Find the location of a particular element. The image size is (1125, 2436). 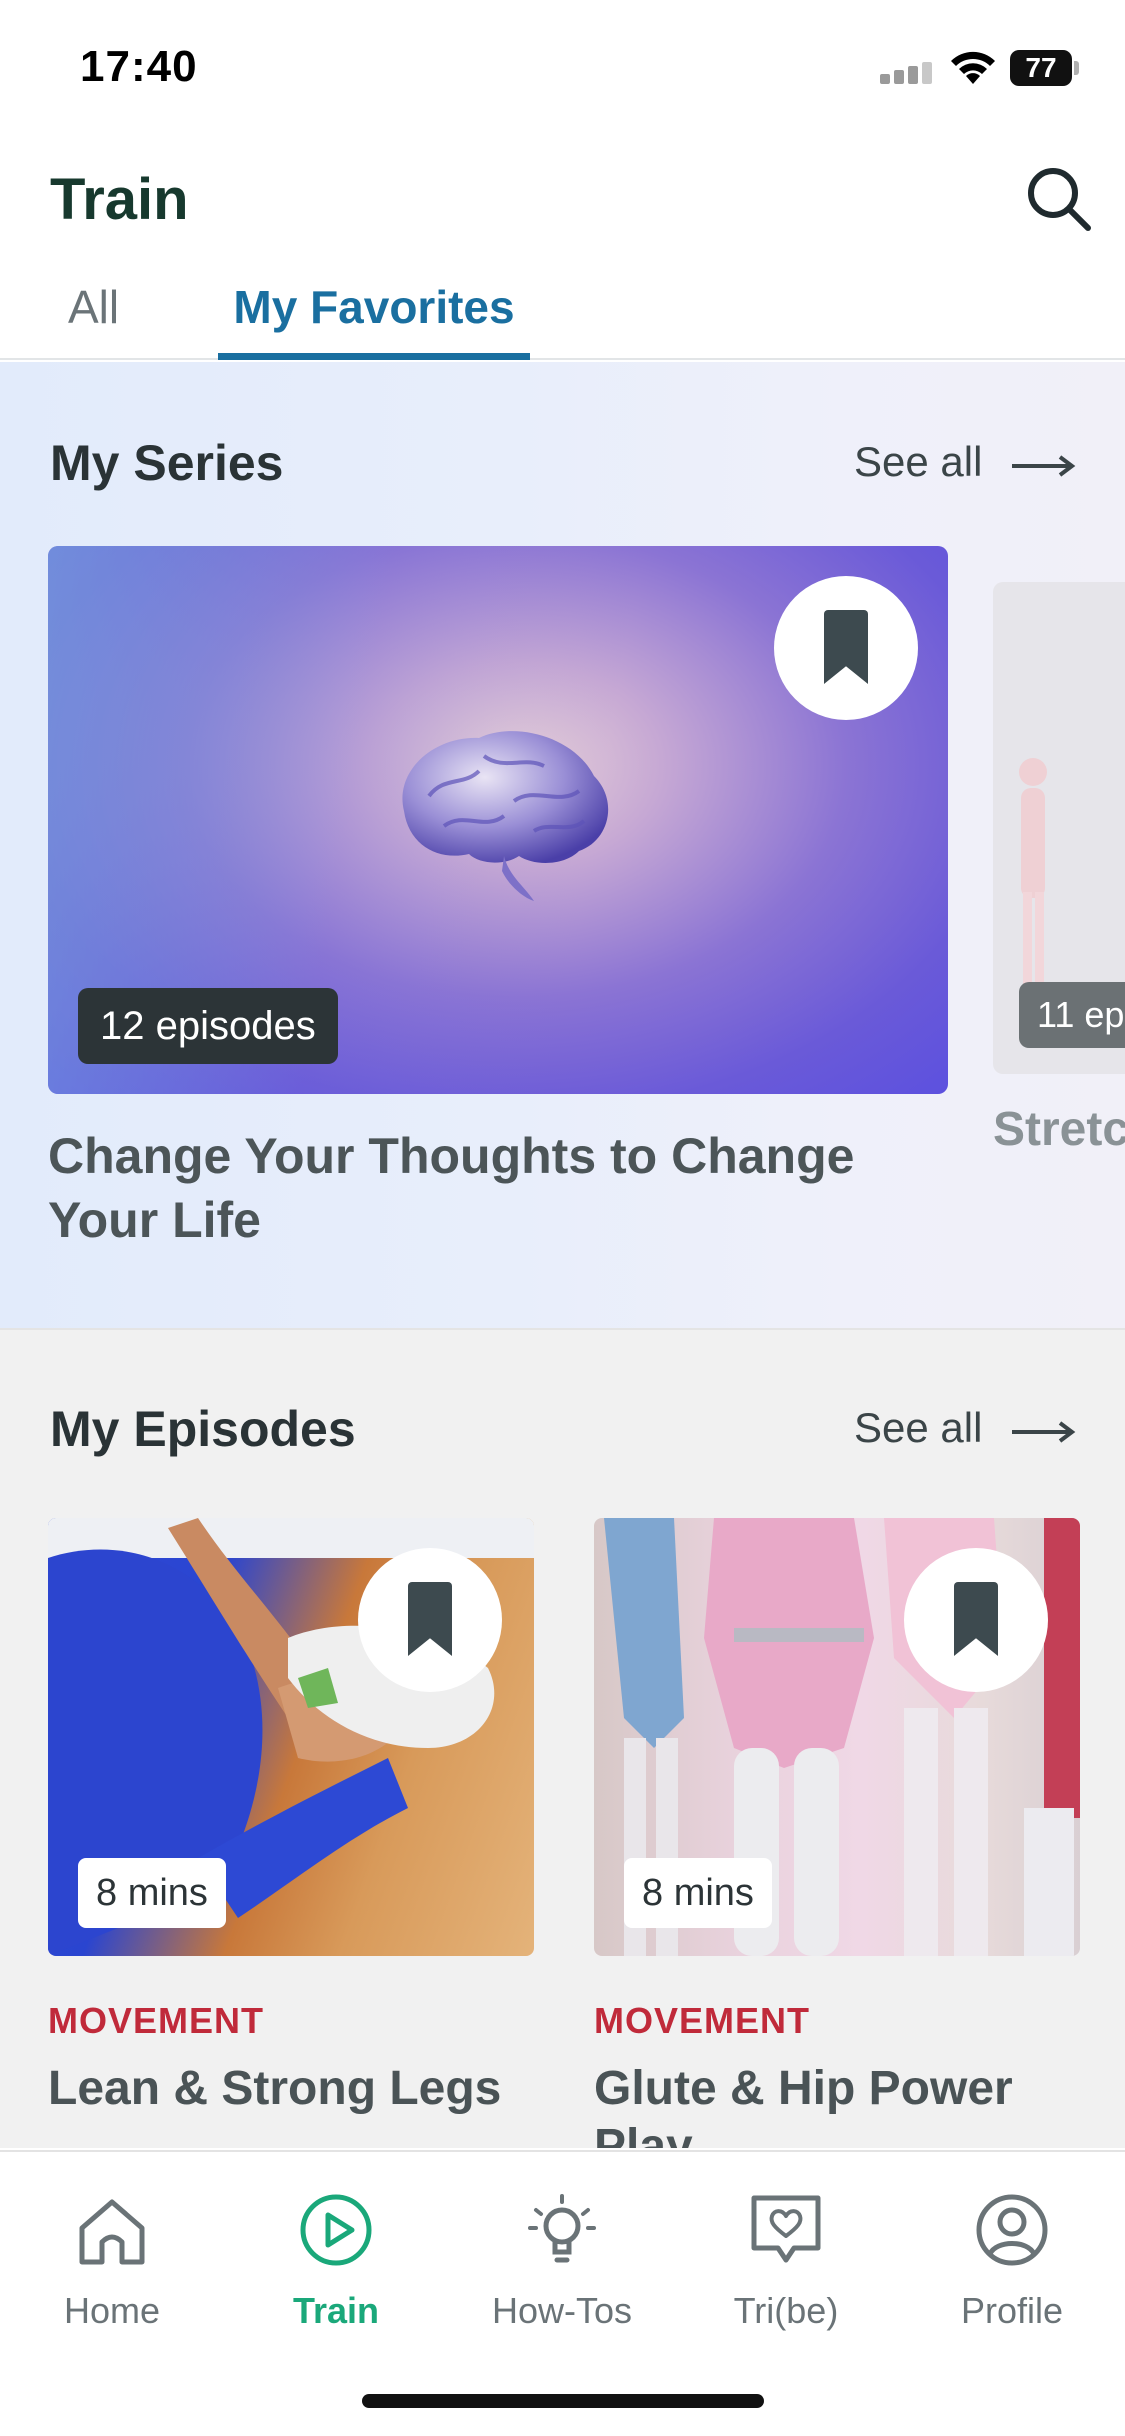

stretch-figure-image is located at coordinates (1033, 875).